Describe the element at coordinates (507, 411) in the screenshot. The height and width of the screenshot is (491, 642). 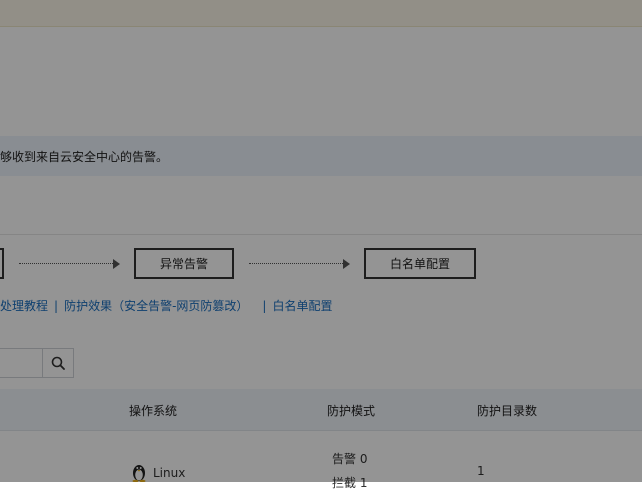
I see `column-header-dir-count: 防护目录数` at that location.